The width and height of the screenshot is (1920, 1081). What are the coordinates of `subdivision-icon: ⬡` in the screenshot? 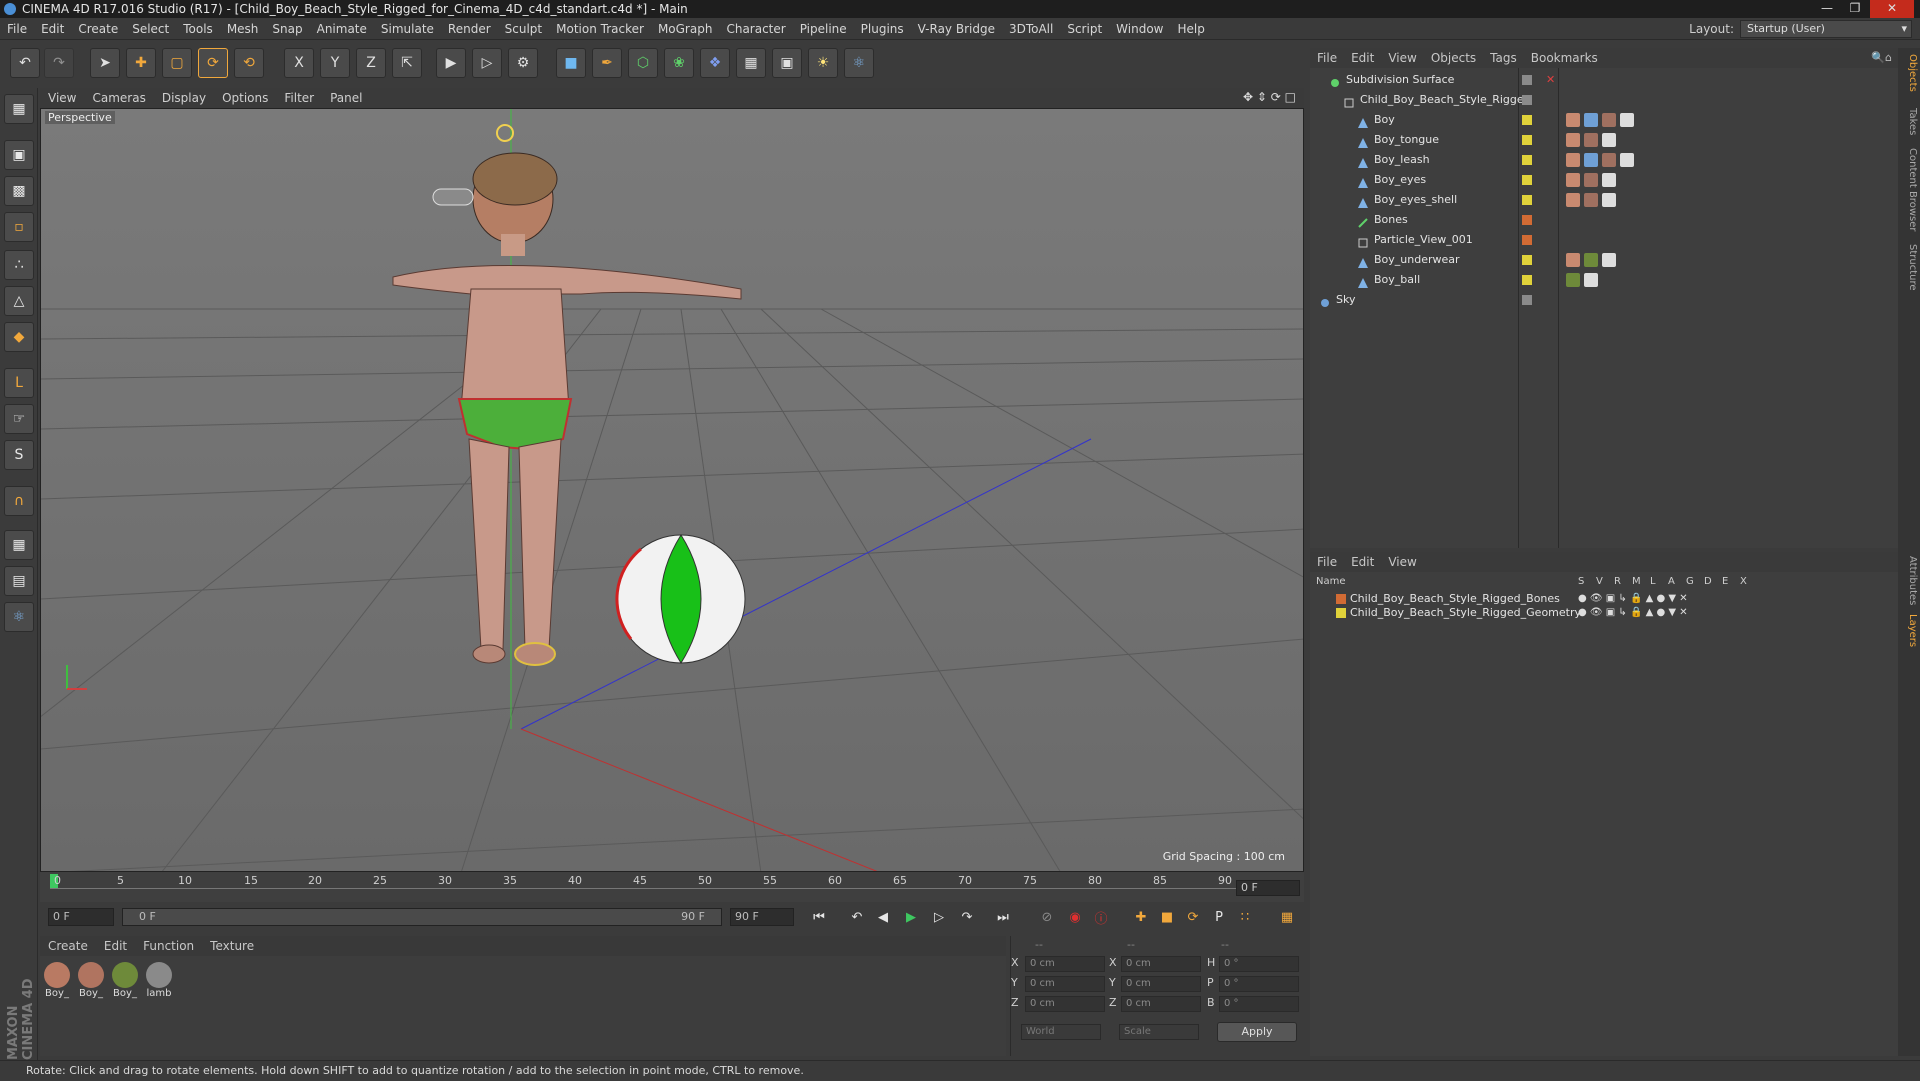 It's located at (643, 63).